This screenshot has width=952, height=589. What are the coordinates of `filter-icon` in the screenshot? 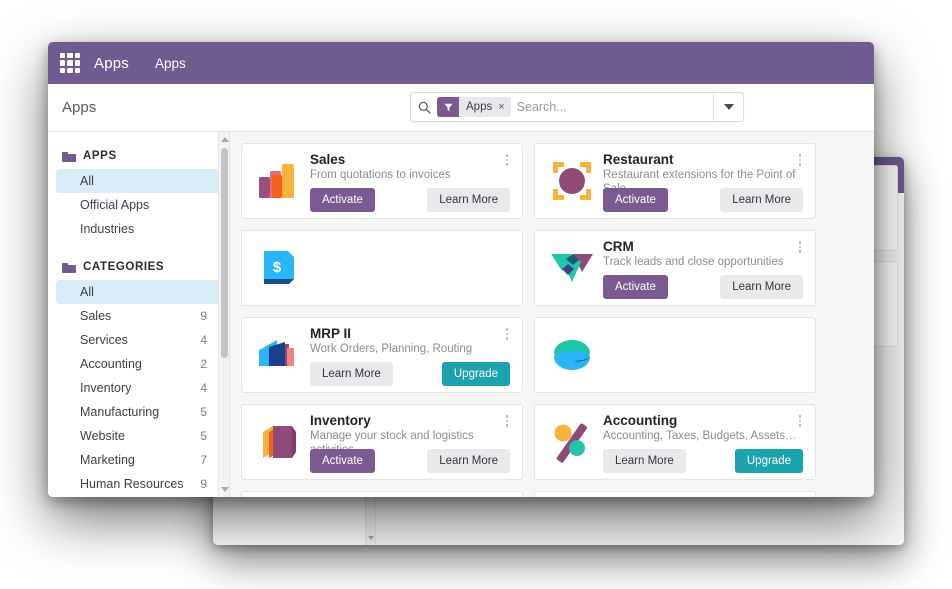 It's located at (448, 107).